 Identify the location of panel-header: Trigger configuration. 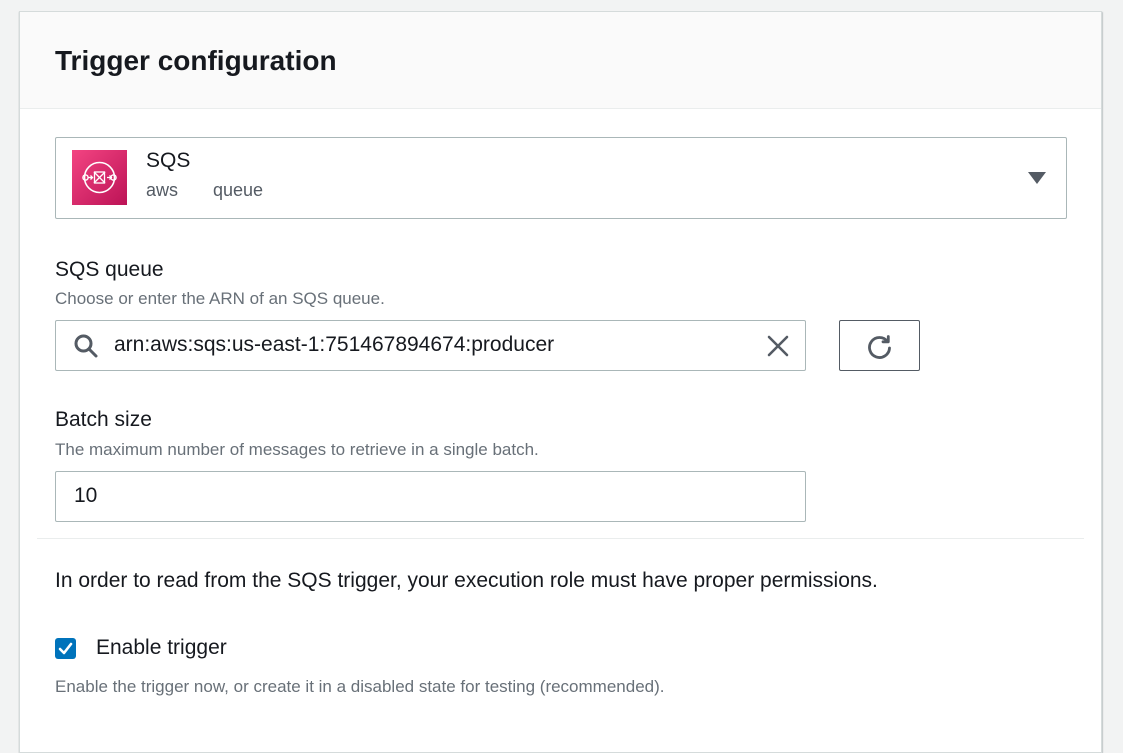
(560, 60).